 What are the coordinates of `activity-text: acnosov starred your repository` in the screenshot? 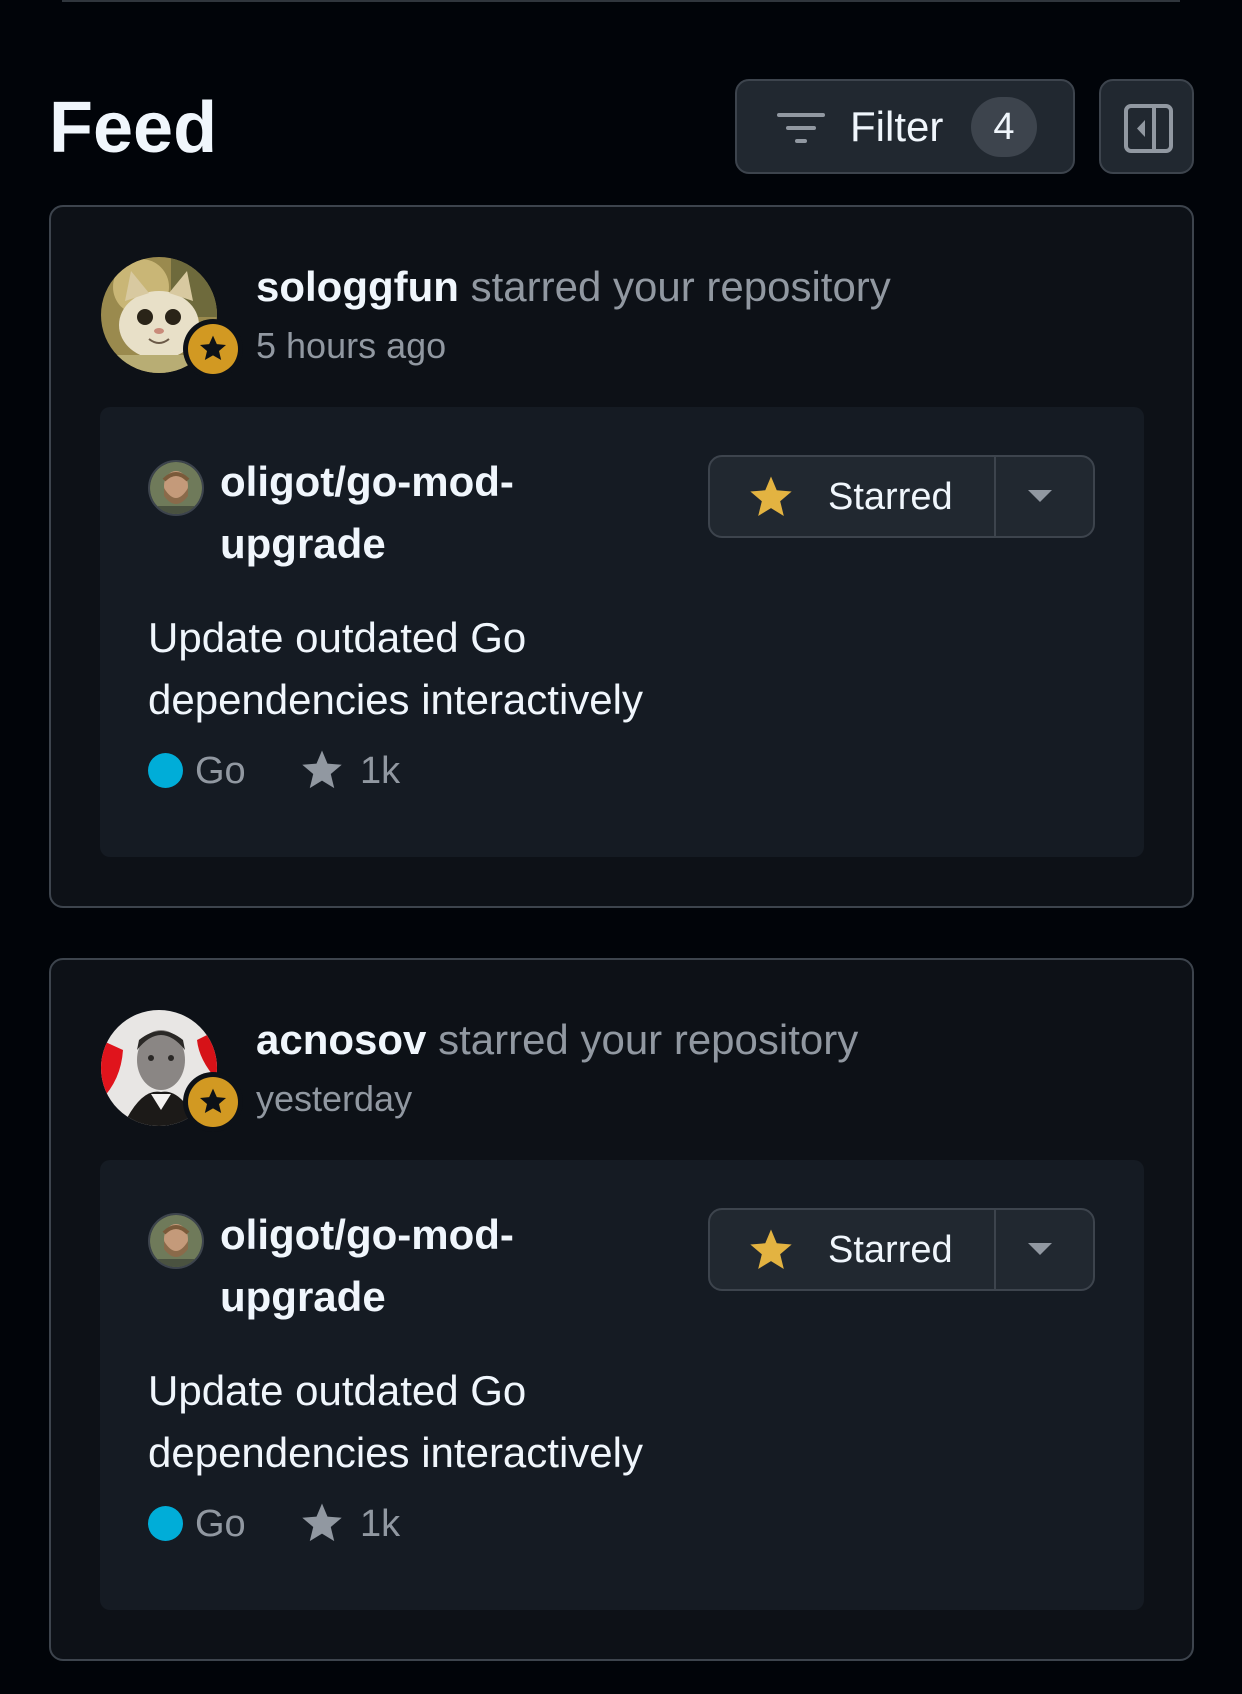 It's located at (557, 1040).